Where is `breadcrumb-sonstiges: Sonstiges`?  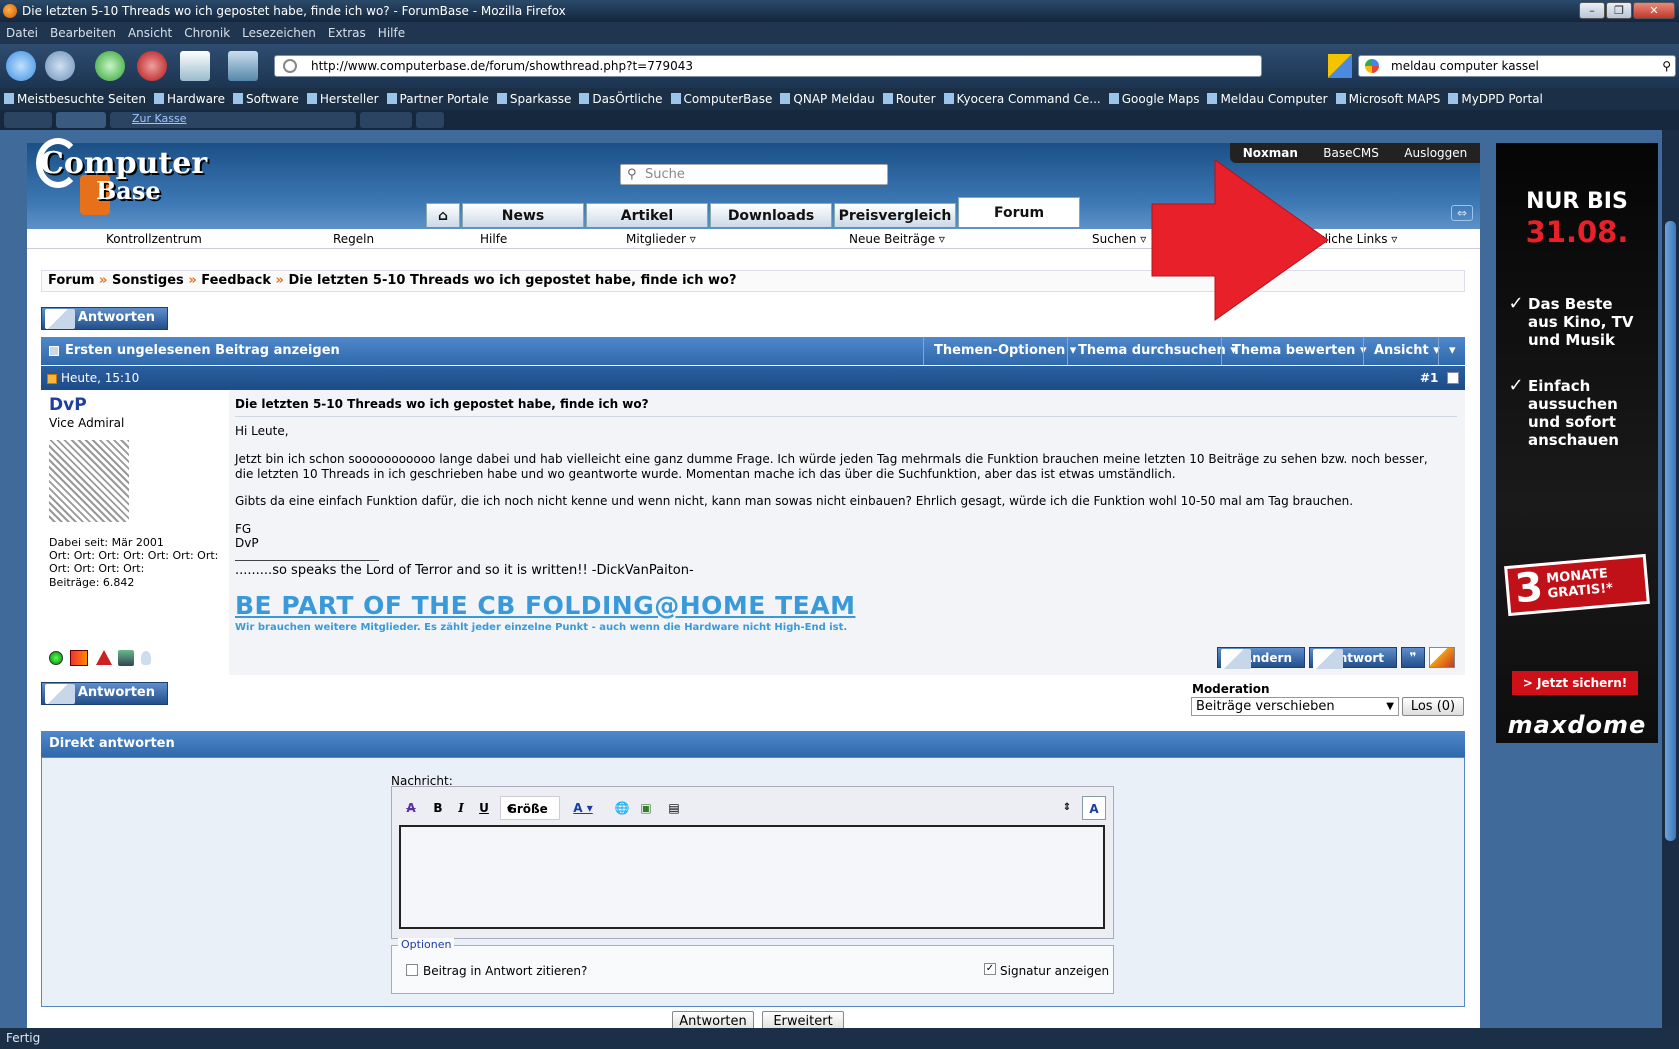
breadcrumb-sonstiges: Sonstiges is located at coordinates (148, 280).